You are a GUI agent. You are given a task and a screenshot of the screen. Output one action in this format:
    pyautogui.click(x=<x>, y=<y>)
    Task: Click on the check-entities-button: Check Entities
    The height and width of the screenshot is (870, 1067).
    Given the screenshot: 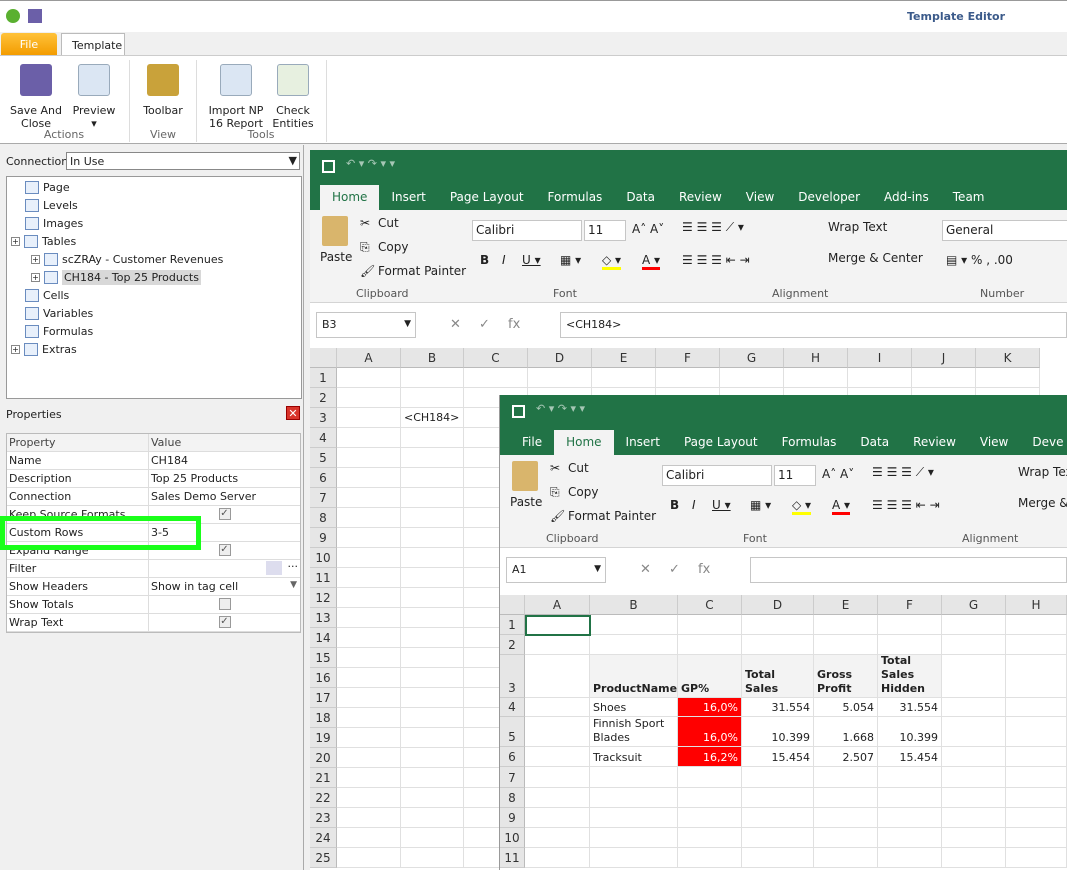 What is the action you would take?
    pyautogui.click(x=293, y=97)
    